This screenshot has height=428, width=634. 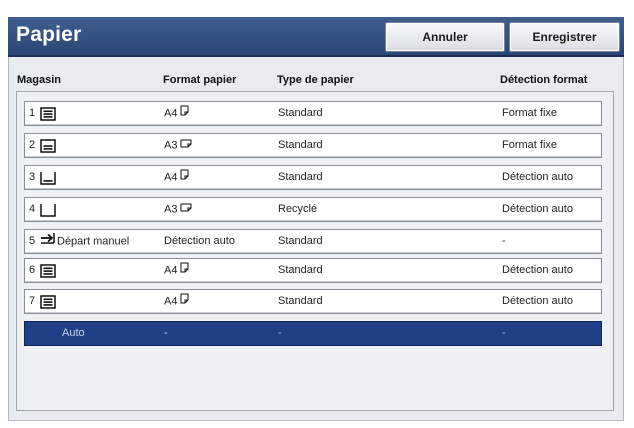 I want to click on column-header-format: Format papier, so click(x=200, y=80).